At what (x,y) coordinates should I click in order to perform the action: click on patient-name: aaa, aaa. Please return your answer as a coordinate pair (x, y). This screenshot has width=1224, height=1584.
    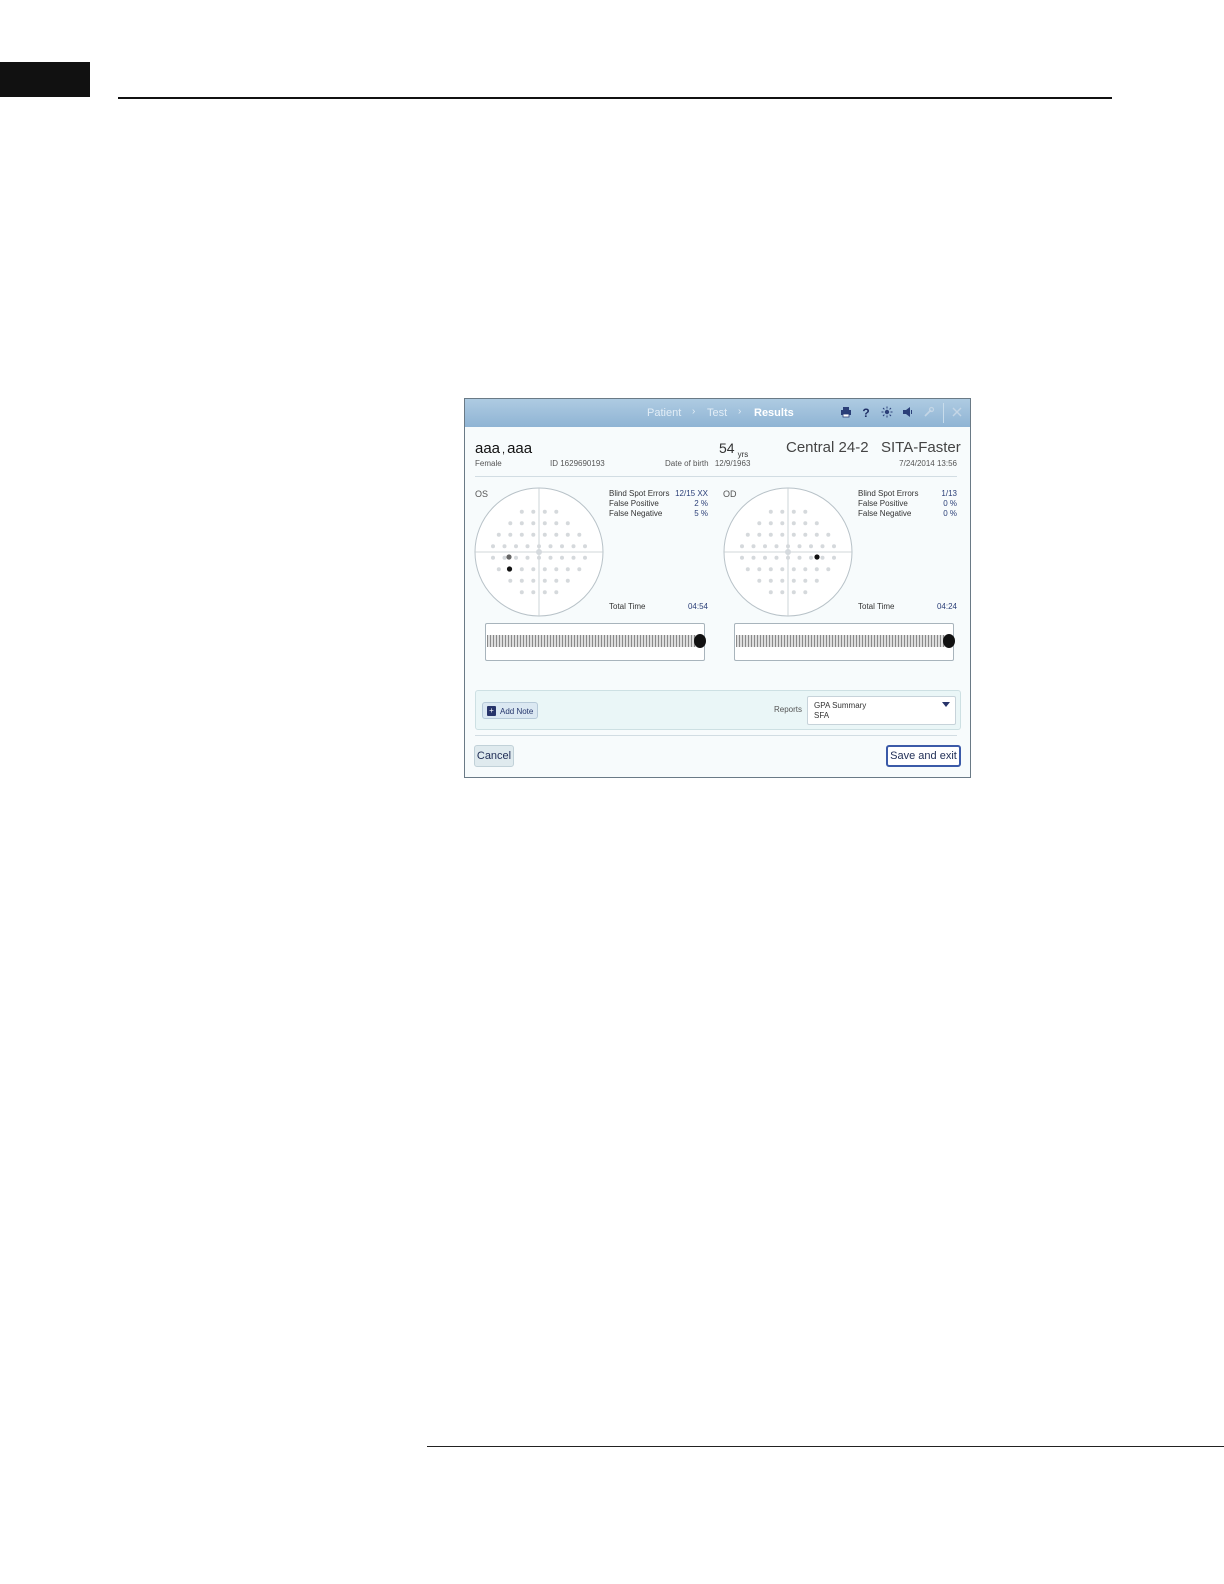
    Looking at the image, I should click on (503, 448).